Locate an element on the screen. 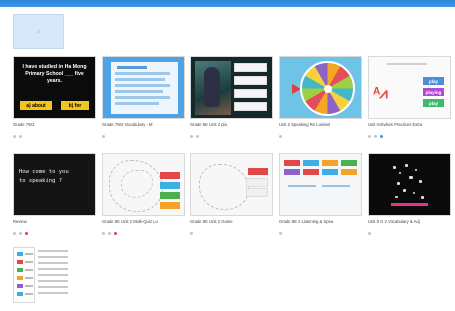  activity-card: Unit 2 Speaking Re Loisivel is located at coordinates (320, 97).